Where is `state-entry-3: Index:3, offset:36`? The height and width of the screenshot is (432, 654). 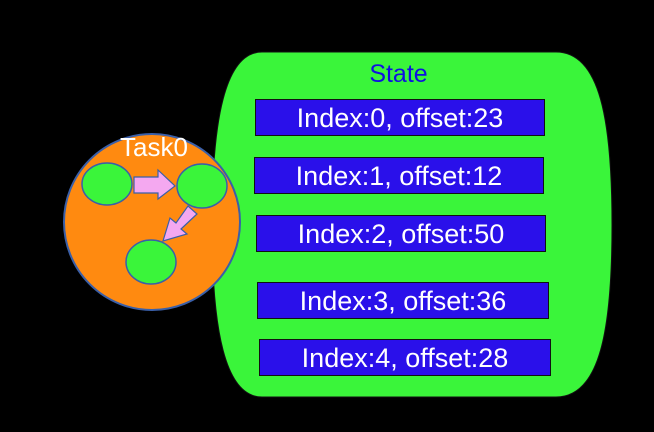 state-entry-3: Index:3, offset:36 is located at coordinates (403, 300).